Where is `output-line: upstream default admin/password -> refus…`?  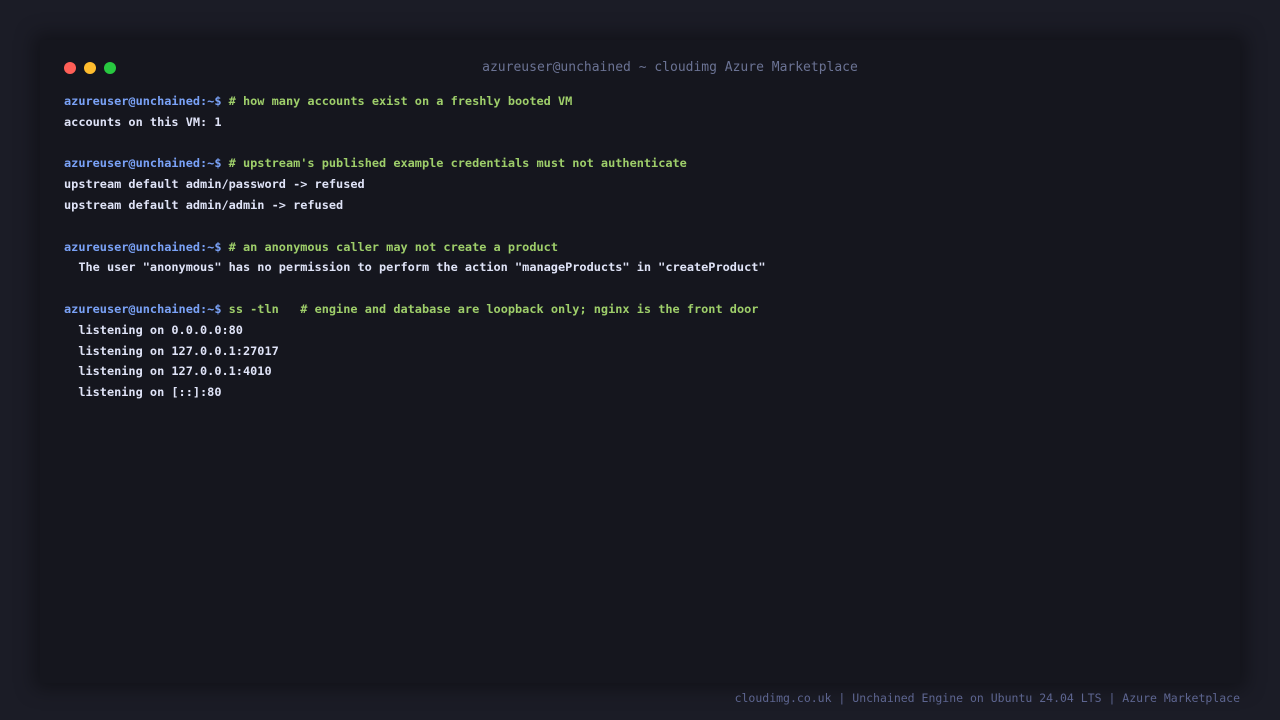
output-line: upstream default admin/password -> refus… is located at coordinates (214, 184).